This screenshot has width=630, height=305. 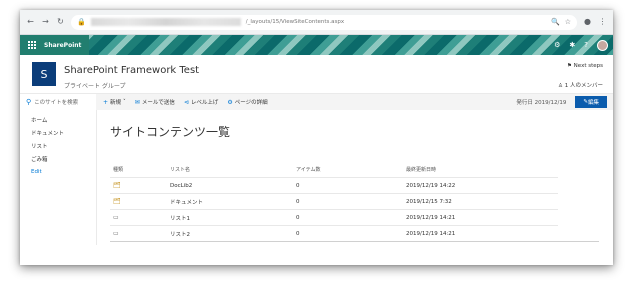 I want to click on blurred-url, so click(x=165, y=22).